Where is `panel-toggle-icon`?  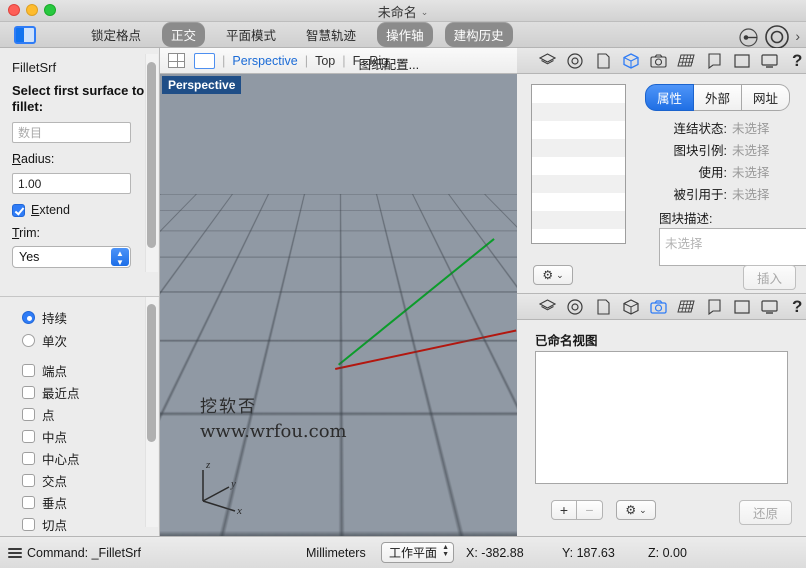 panel-toggle-icon is located at coordinates (25, 34).